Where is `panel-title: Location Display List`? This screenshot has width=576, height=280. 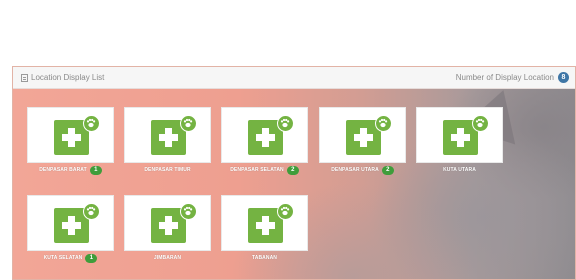 panel-title: Location Display List is located at coordinates (68, 77).